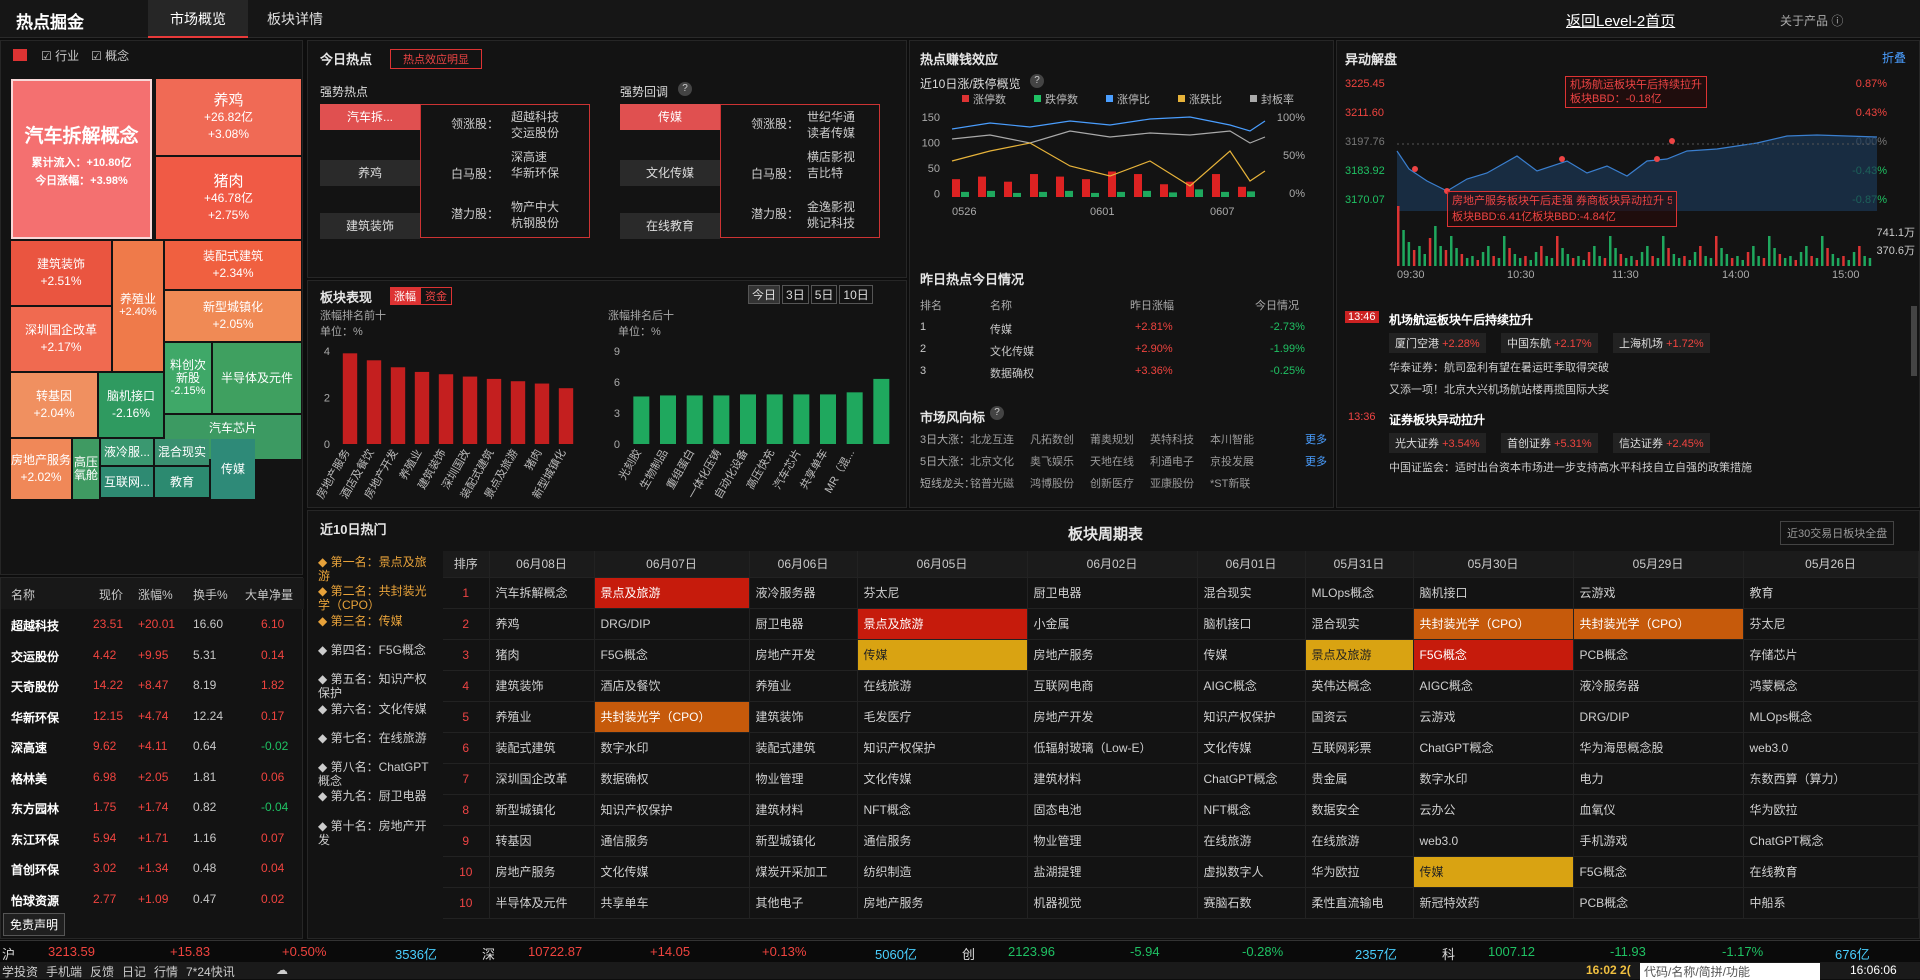 This screenshot has width=1920, height=980. What do you see at coordinates (672, 779) in the screenshot?
I see `period-cell: 数据确权` at bounding box center [672, 779].